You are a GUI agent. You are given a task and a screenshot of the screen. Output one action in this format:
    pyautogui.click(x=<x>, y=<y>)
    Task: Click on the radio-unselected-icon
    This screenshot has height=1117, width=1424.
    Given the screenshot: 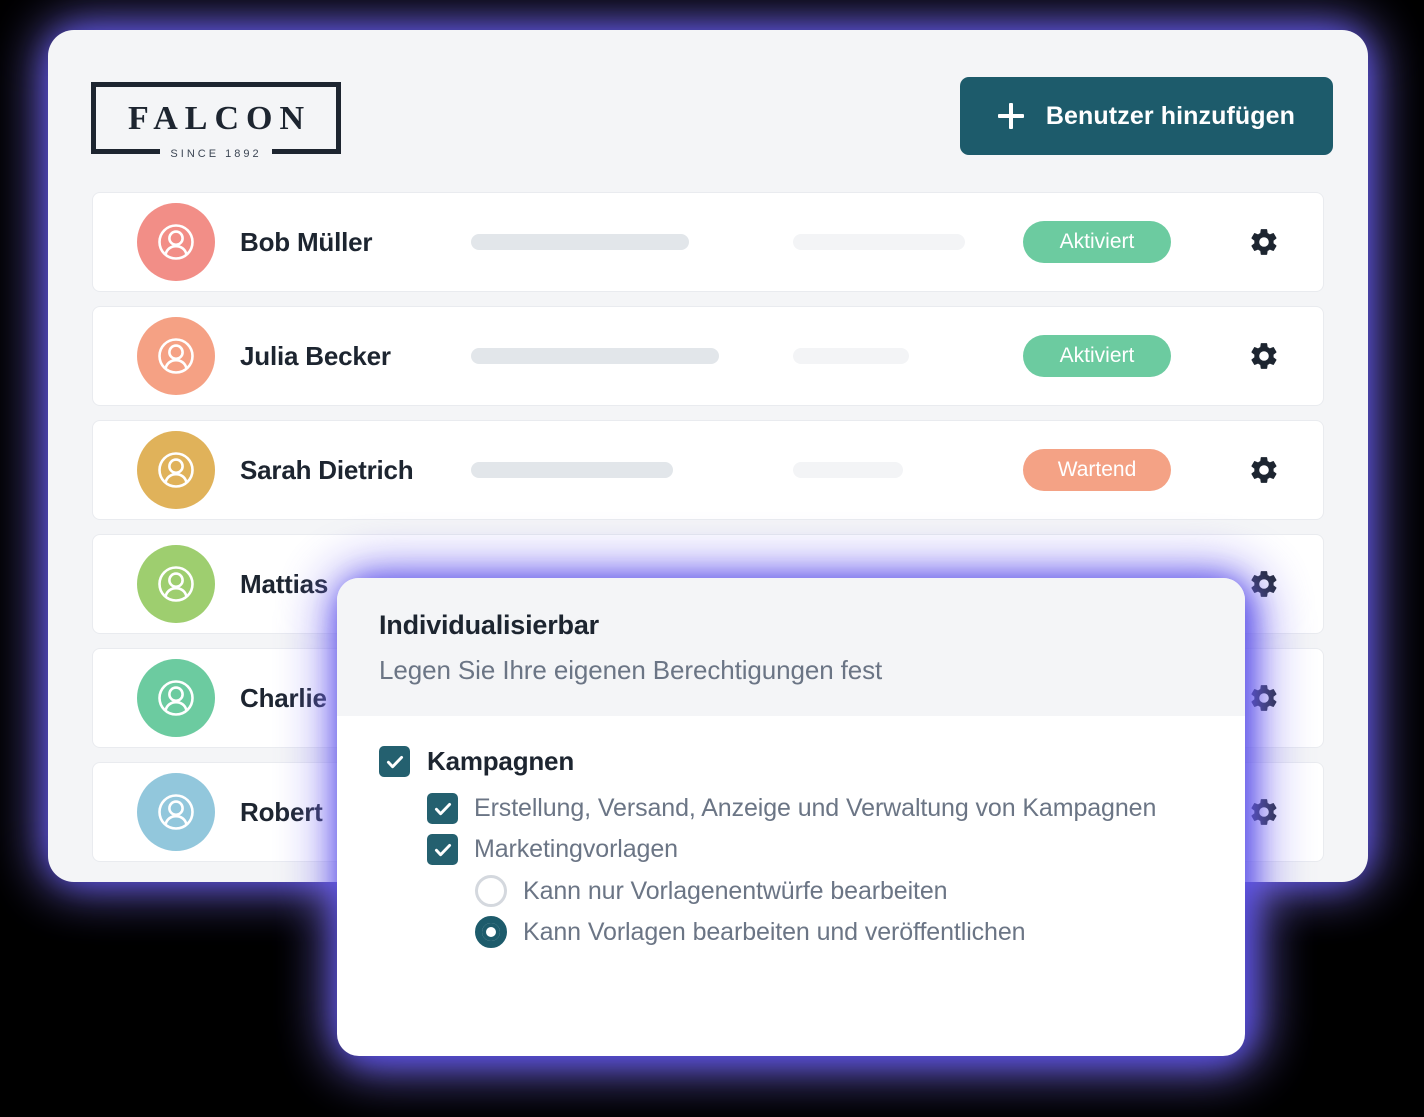 What is the action you would take?
    pyautogui.click(x=491, y=891)
    